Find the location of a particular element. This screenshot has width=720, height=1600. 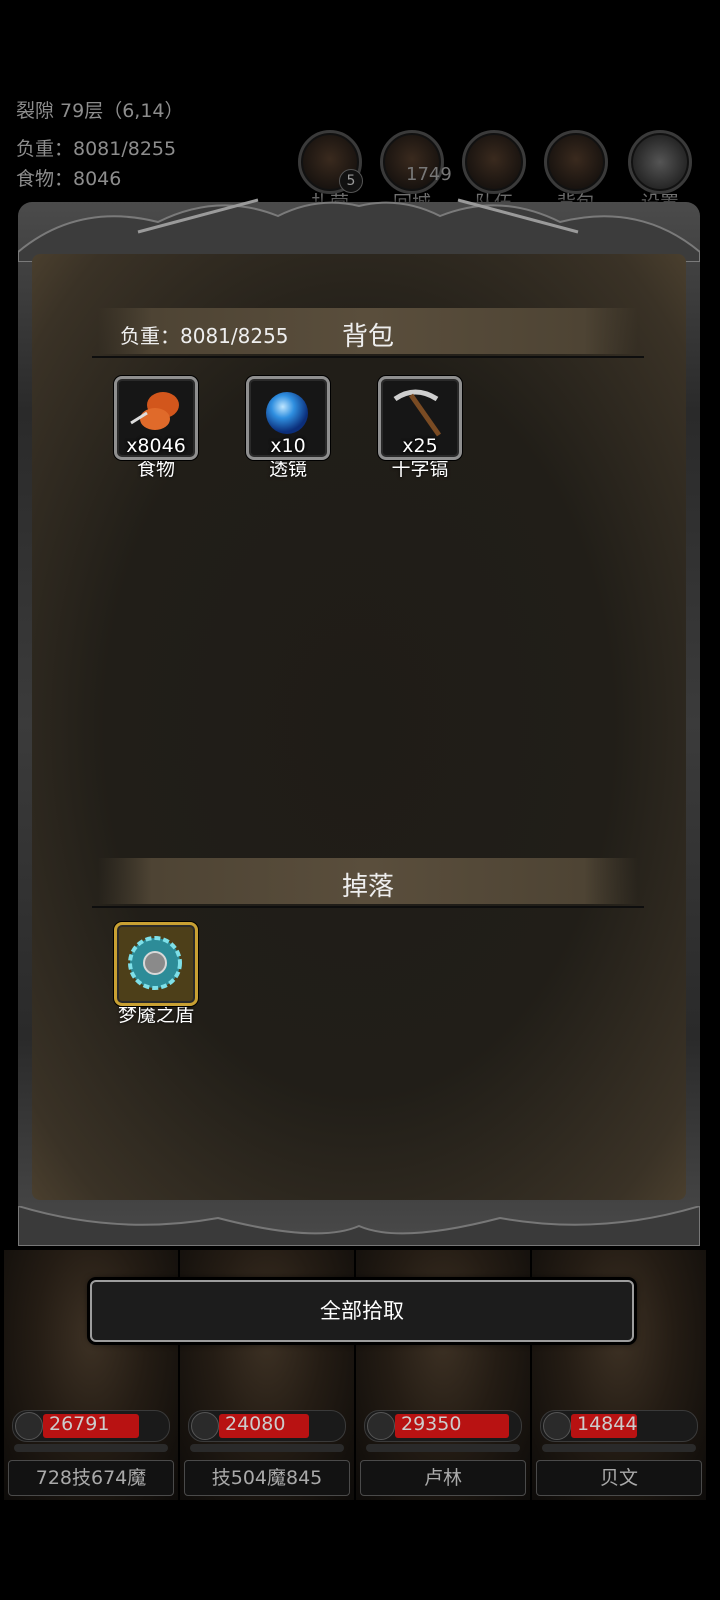

ornate-footer is located at coordinates (359, 1226).